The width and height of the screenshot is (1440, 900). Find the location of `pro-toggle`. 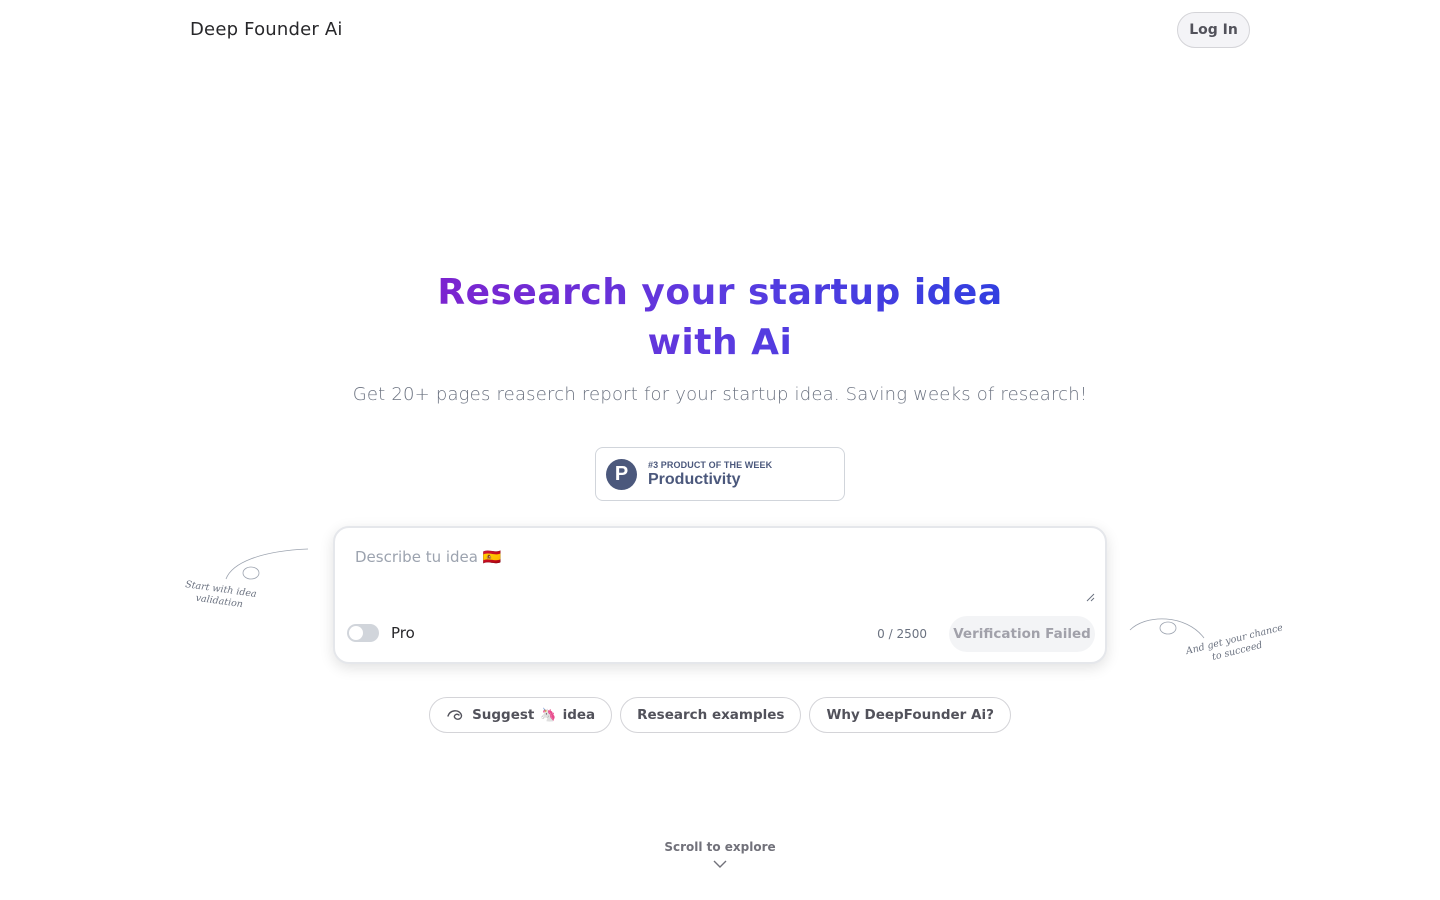

pro-toggle is located at coordinates (363, 633).